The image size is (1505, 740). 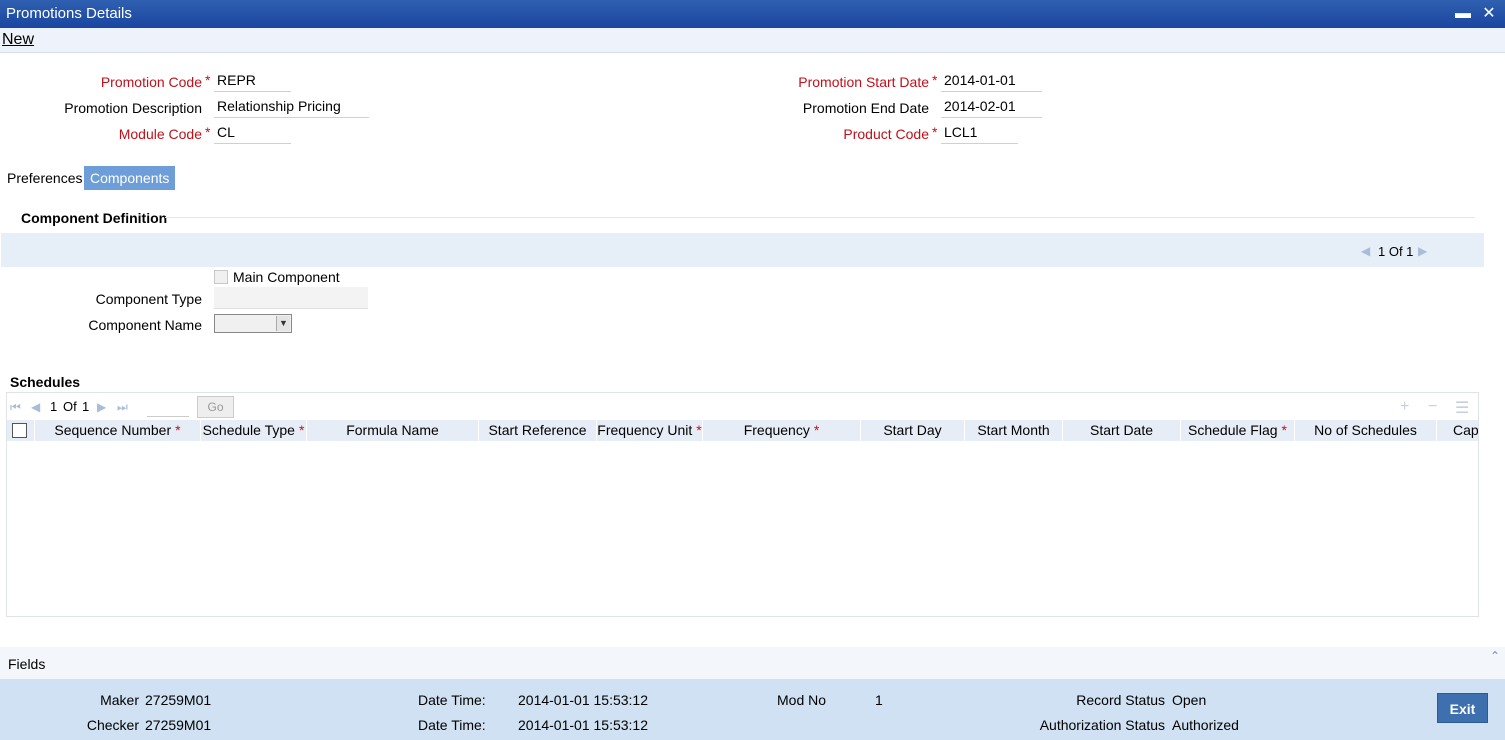 I want to click on add-row-icon: +, so click(x=1404, y=407).